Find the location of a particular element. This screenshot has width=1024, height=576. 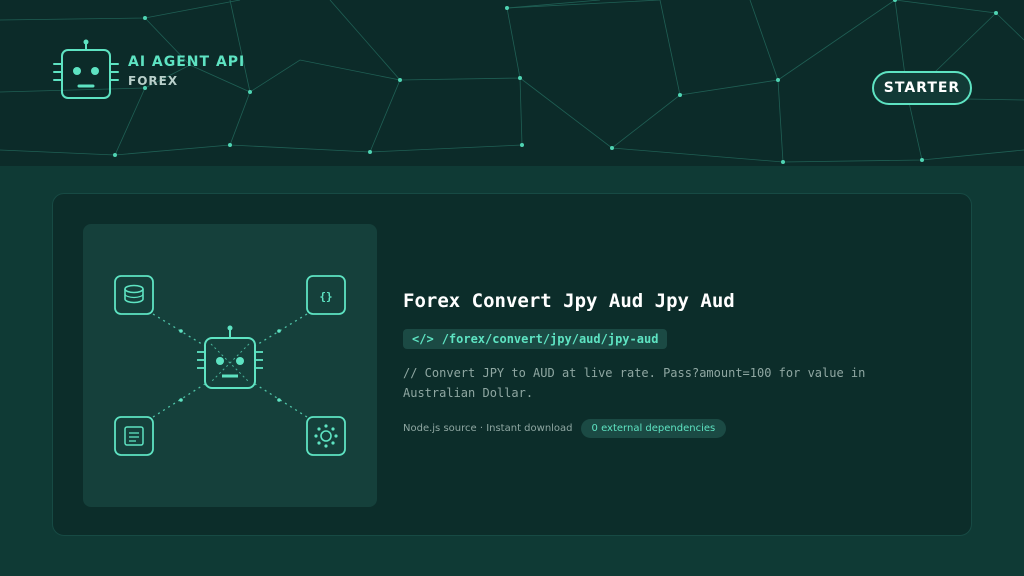

braces-label: {} is located at coordinates (325, 296).